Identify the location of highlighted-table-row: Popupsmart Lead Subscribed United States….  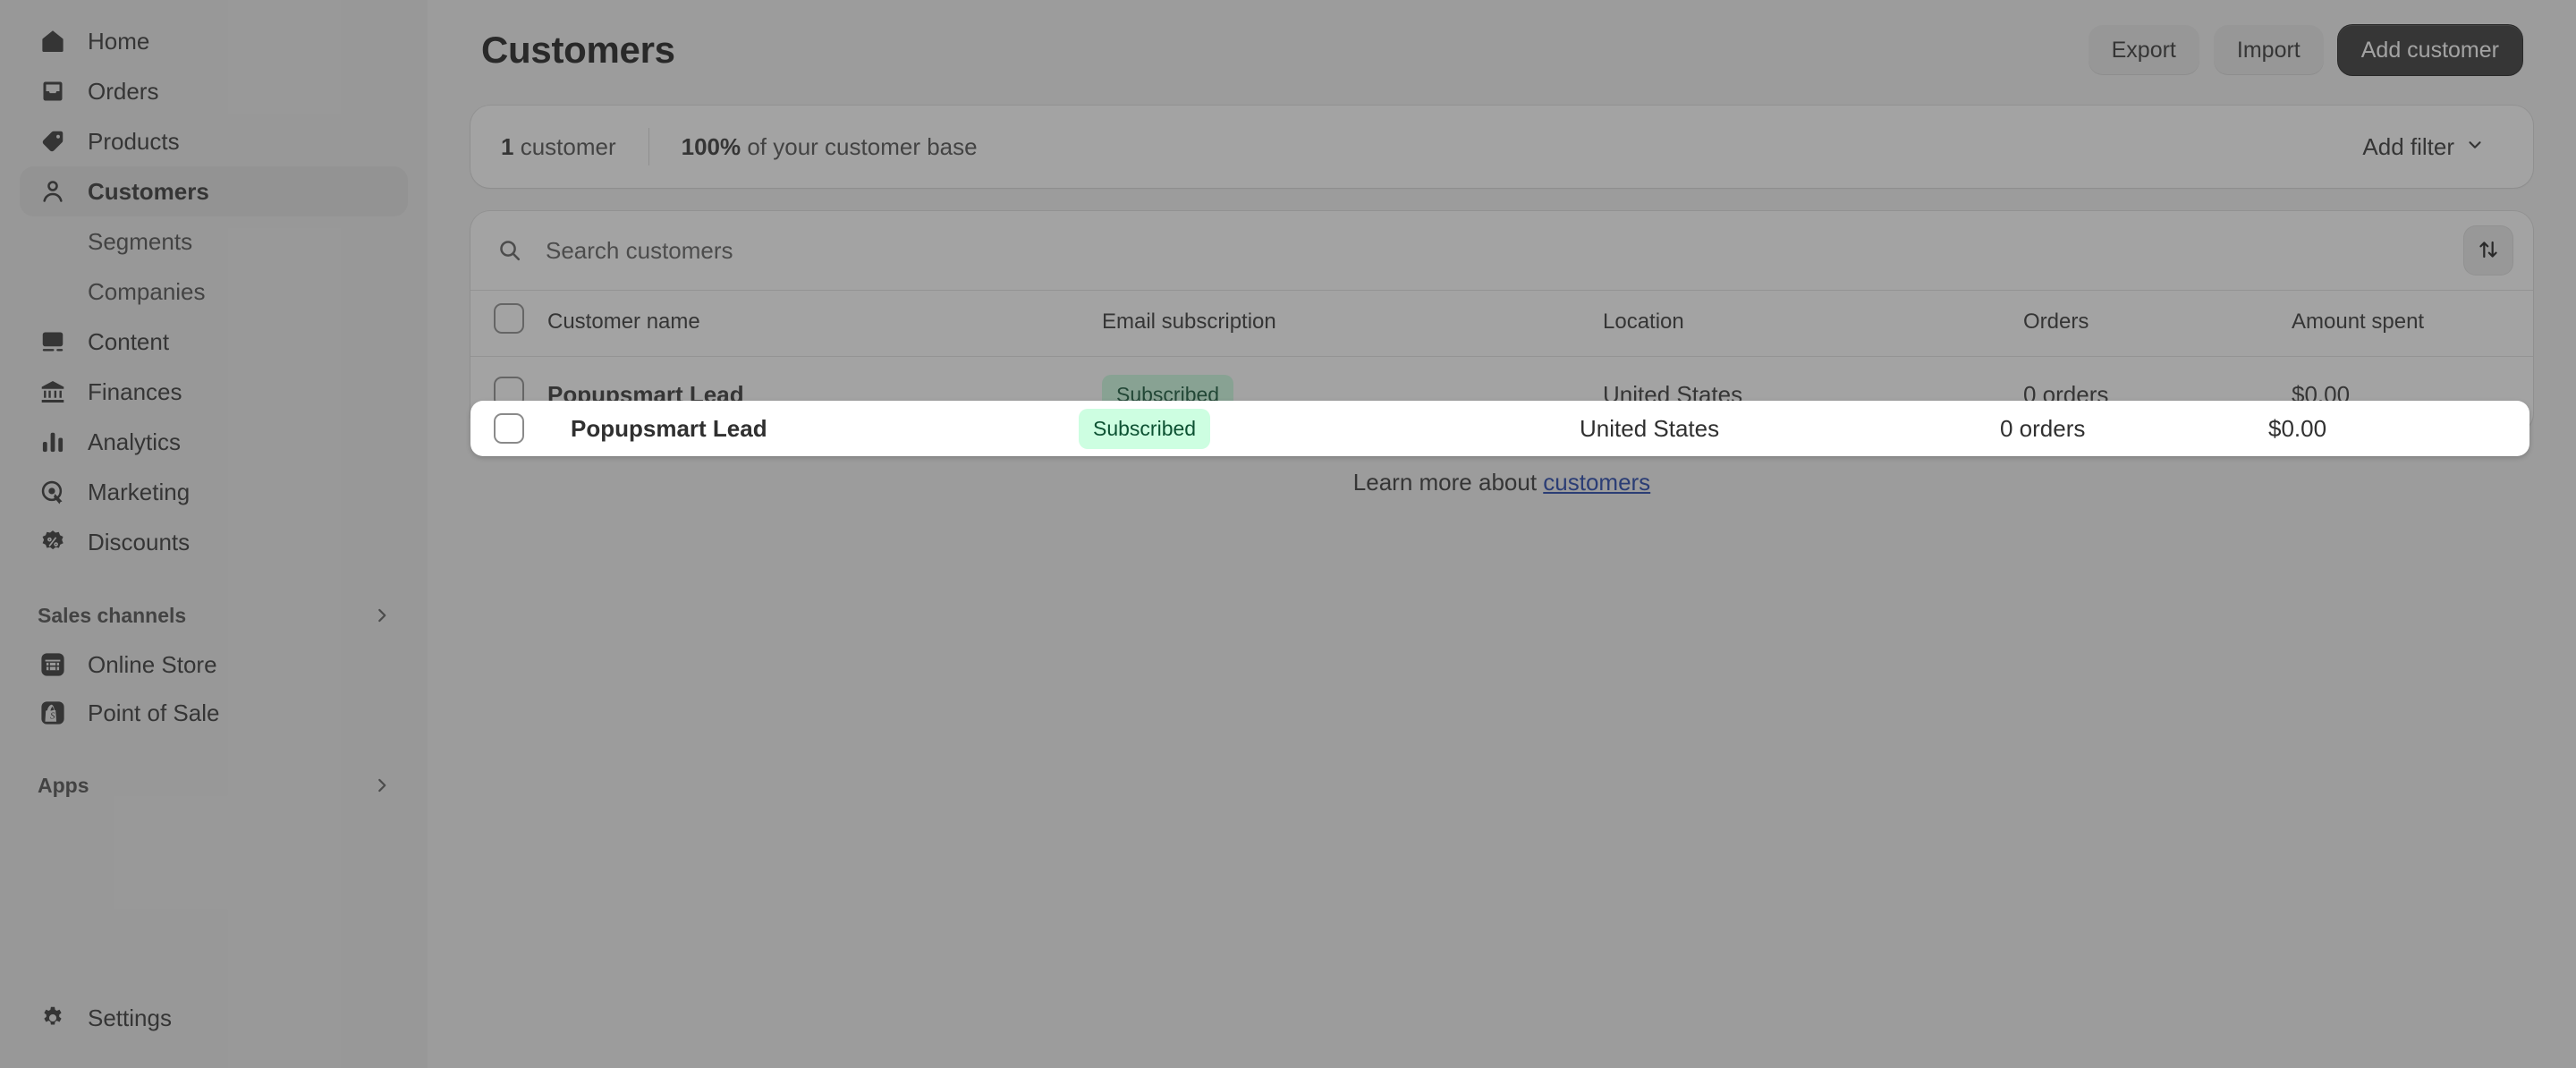
(1499, 428).